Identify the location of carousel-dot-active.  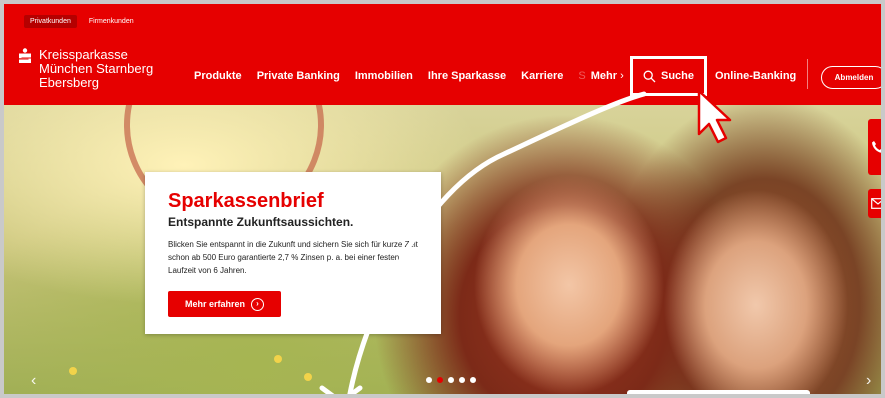
(440, 380).